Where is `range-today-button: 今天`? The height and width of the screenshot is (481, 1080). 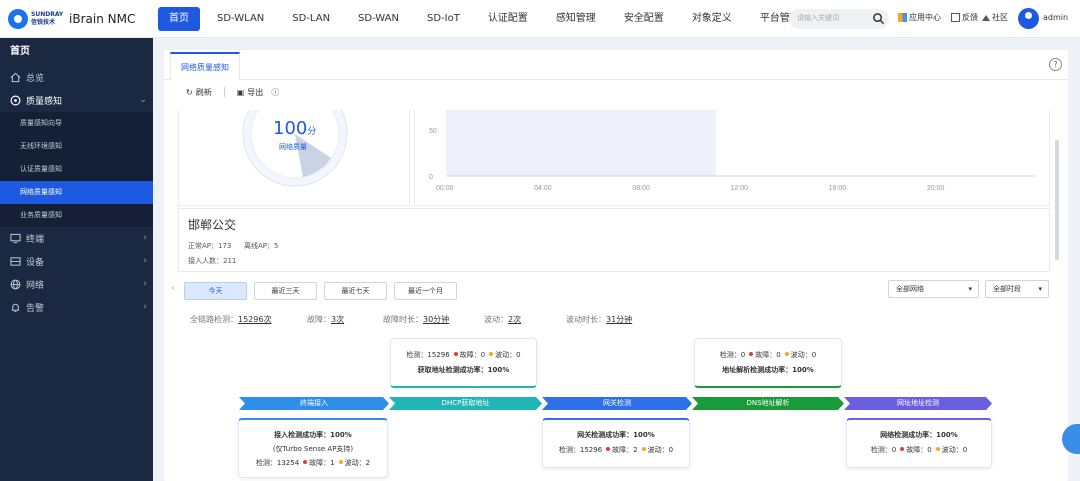
range-today-button: 今天 is located at coordinates (215, 291).